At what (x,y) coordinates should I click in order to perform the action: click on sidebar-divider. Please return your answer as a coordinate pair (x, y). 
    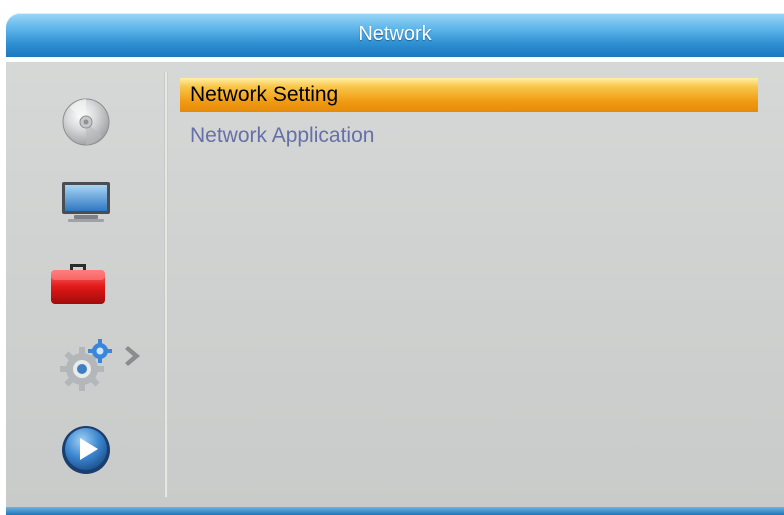
    Looking at the image, I should click on (166, 284).